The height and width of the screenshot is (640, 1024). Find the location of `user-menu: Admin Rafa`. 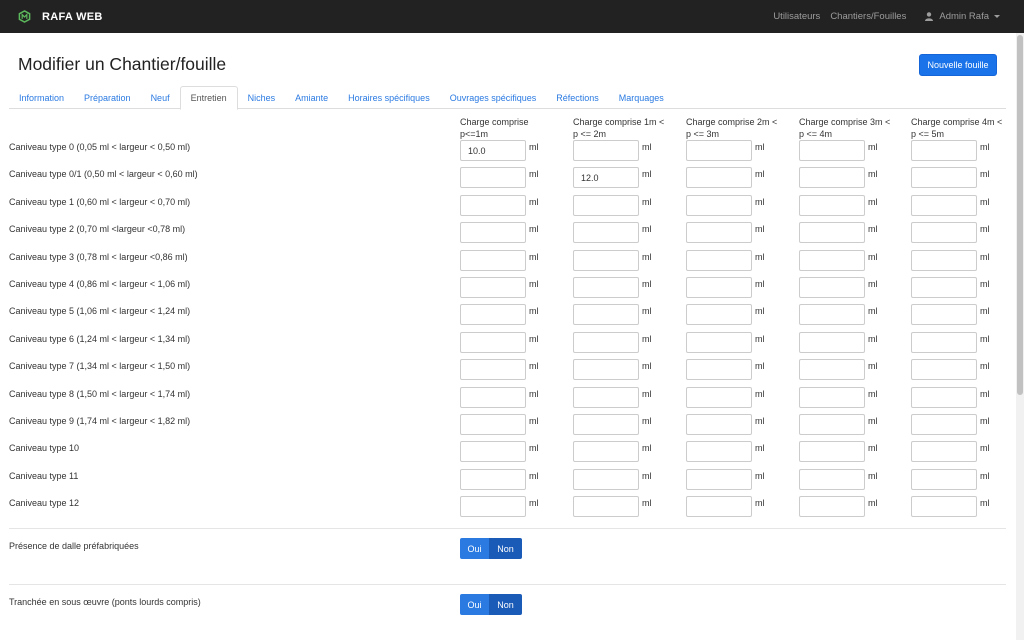

user-menu: Admin Rafa is located at coordinates (962, 16).